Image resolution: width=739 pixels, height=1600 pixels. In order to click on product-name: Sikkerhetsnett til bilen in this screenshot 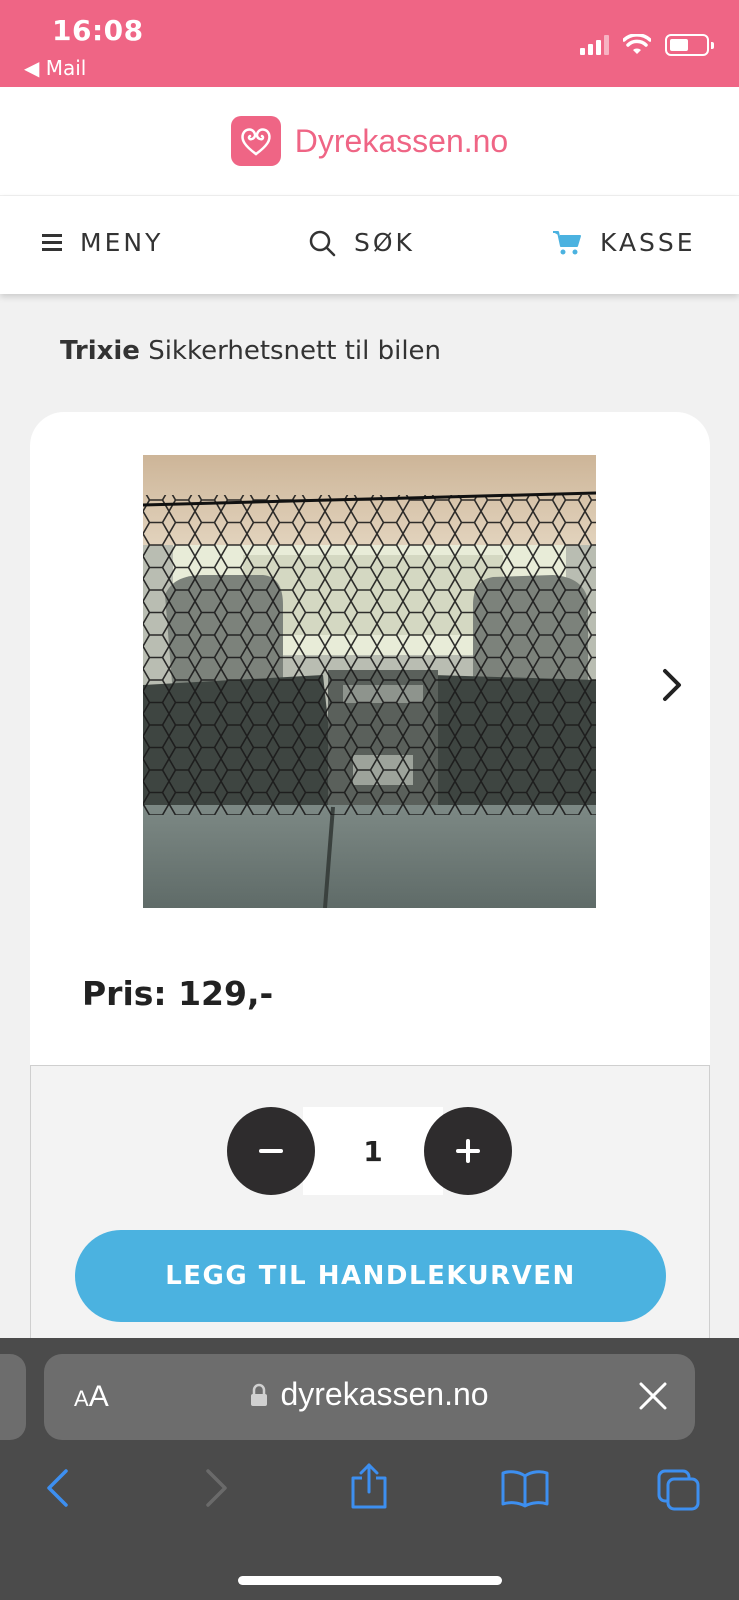, I will do `click(295, 351)`.